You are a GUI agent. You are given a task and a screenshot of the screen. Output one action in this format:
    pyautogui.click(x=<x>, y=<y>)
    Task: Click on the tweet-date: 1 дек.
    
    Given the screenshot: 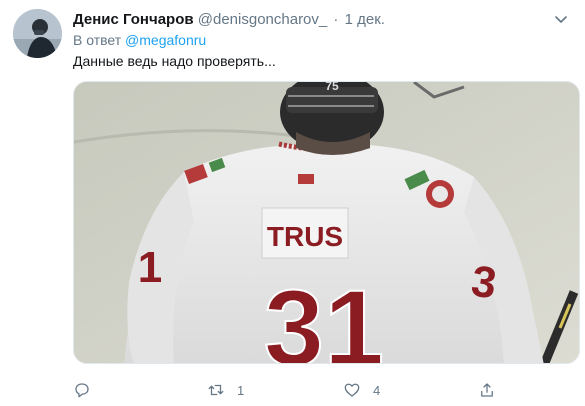 What is the action you would take?
    pyautogui.click(x=365, y=19)
    